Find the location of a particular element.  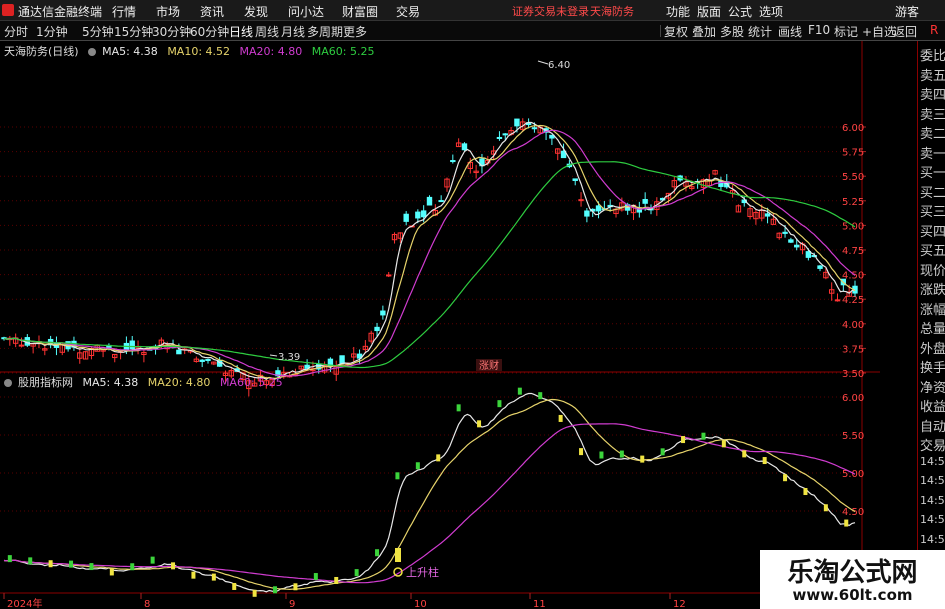

low-price-label: 3.39 is located at coordinates (289, 357).